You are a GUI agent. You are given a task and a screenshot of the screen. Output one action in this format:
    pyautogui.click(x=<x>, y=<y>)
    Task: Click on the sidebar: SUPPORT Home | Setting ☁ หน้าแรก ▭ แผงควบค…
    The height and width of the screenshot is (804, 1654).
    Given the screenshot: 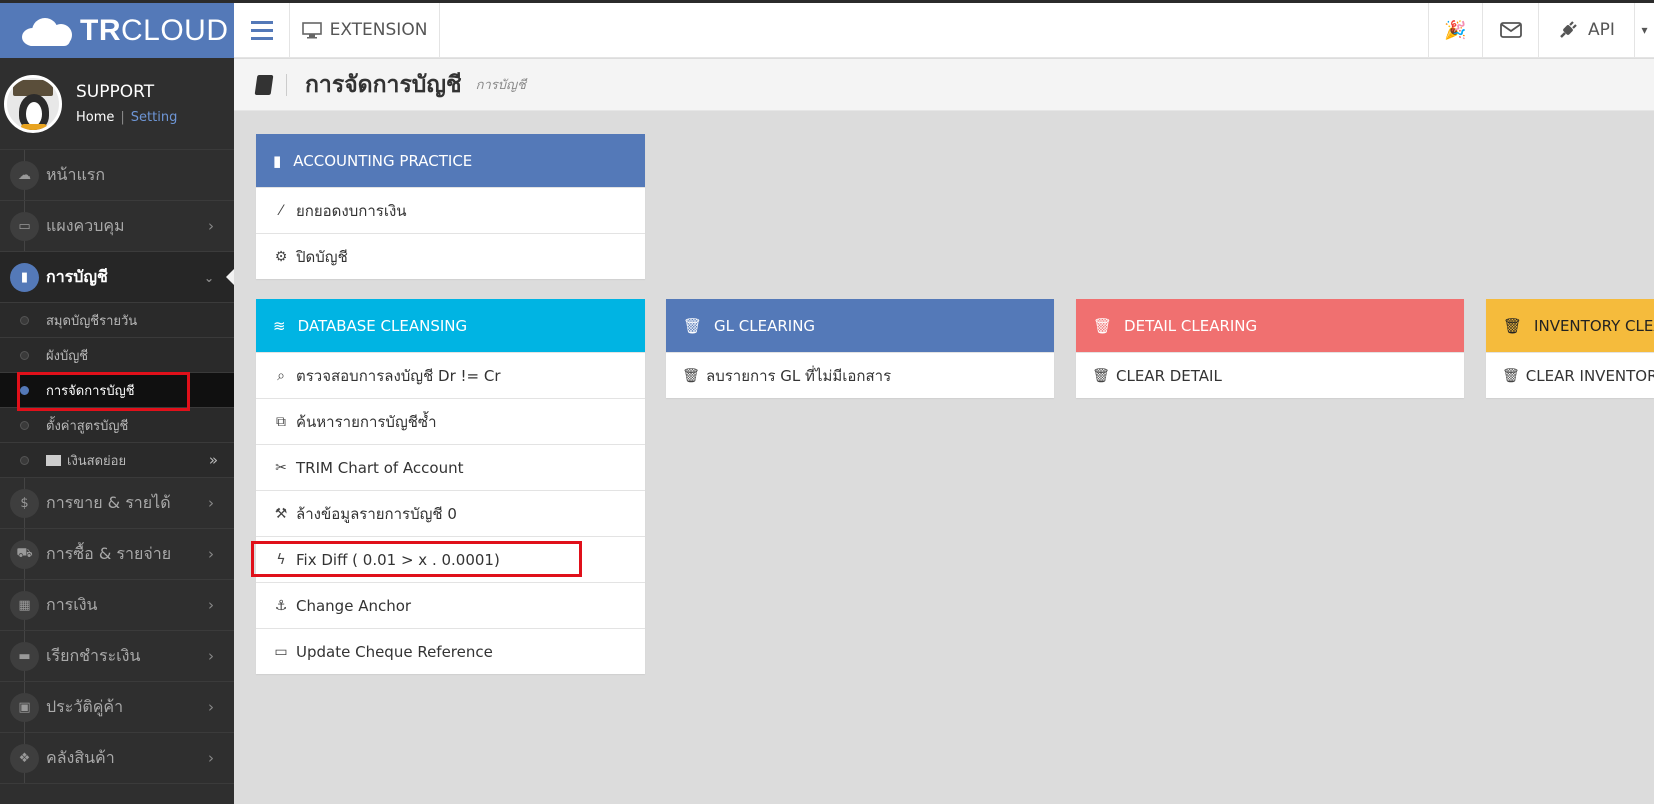 What is the action you would take?
    pyautogui.click(x=117, y=431)
    